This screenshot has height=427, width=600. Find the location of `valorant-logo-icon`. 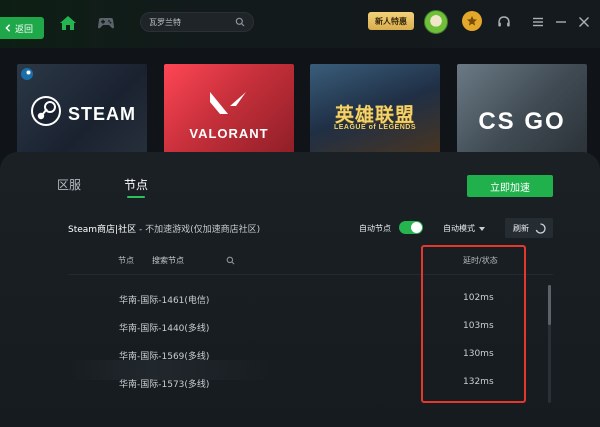

valorant-logo-icon is located at coordinates (228, 103).